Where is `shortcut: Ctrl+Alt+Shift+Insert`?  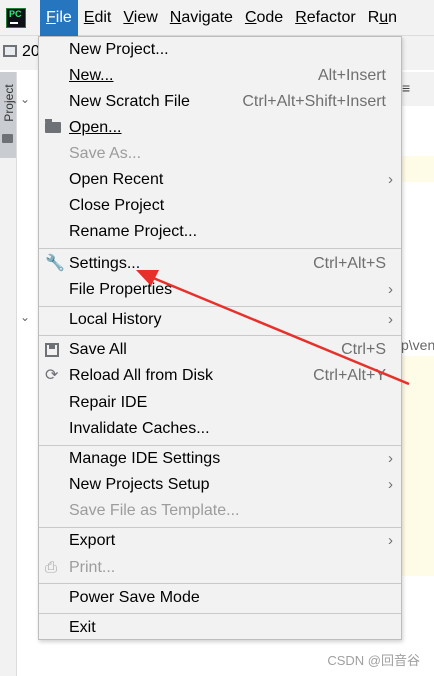 shortcut: Ctrl+Alt+Shift+Insert is located at coordinates (314, 101).